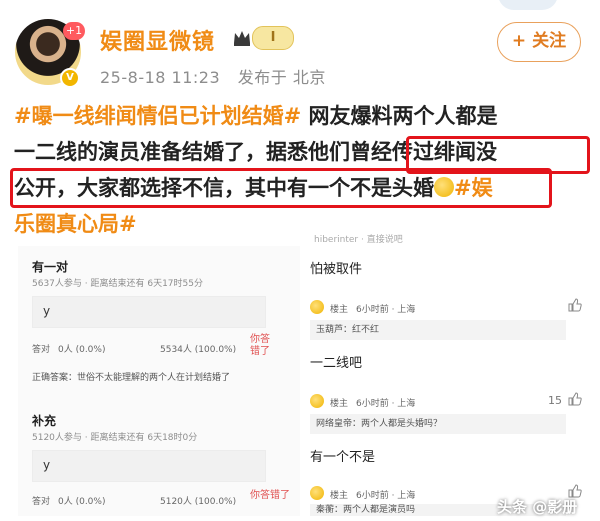 The width and height of the screenshot is (600, 521). Describe the element at coordinates (281, 77) in the screenshot. I see `post-location: 发布于 北京` at that location.